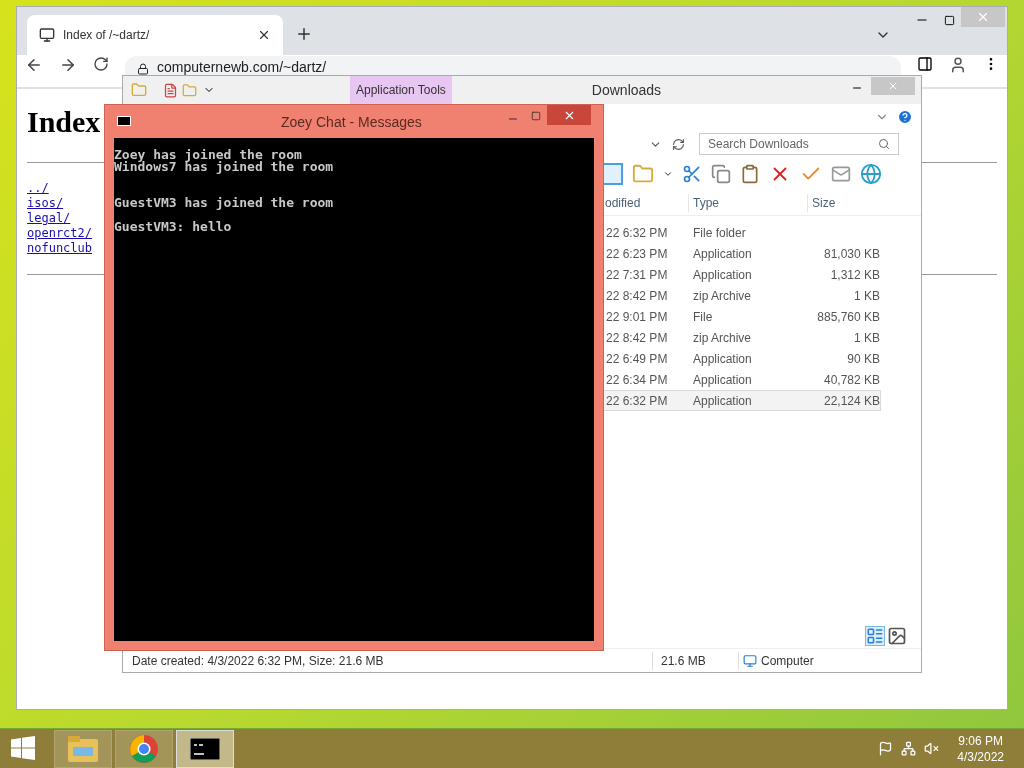  I want to click on status-details: Date created: 4/3/2022 6:32 PM, Size: 21.6 MB, so click(258, 661).